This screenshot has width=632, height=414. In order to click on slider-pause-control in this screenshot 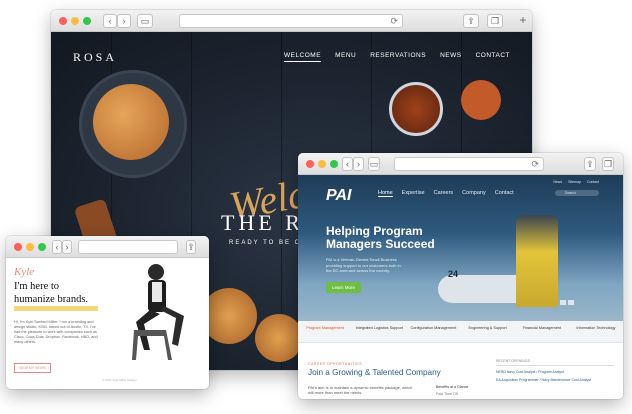, I will do `click(563, 302)`.